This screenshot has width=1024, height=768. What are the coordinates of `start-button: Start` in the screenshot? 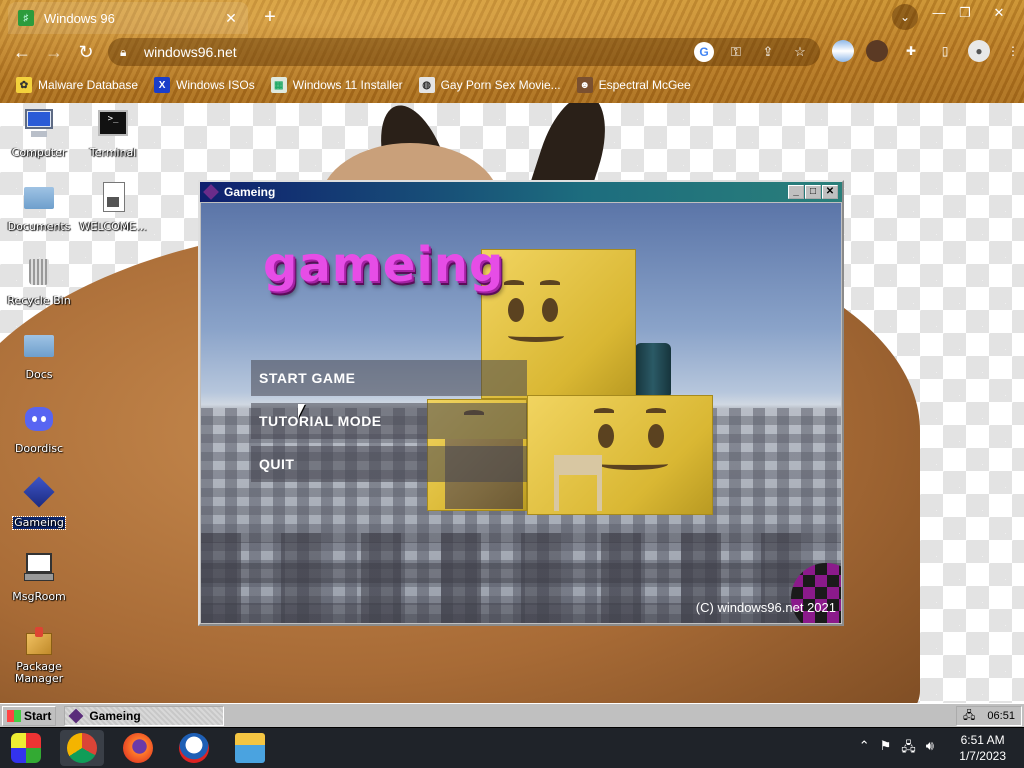 It's located at (29, 715).